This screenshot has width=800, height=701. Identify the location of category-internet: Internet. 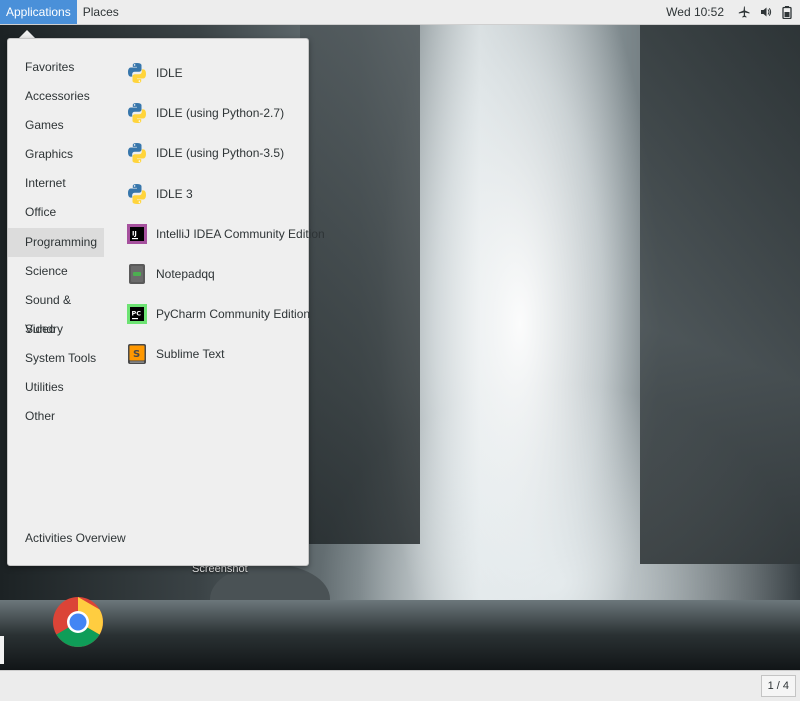
(56, 183).